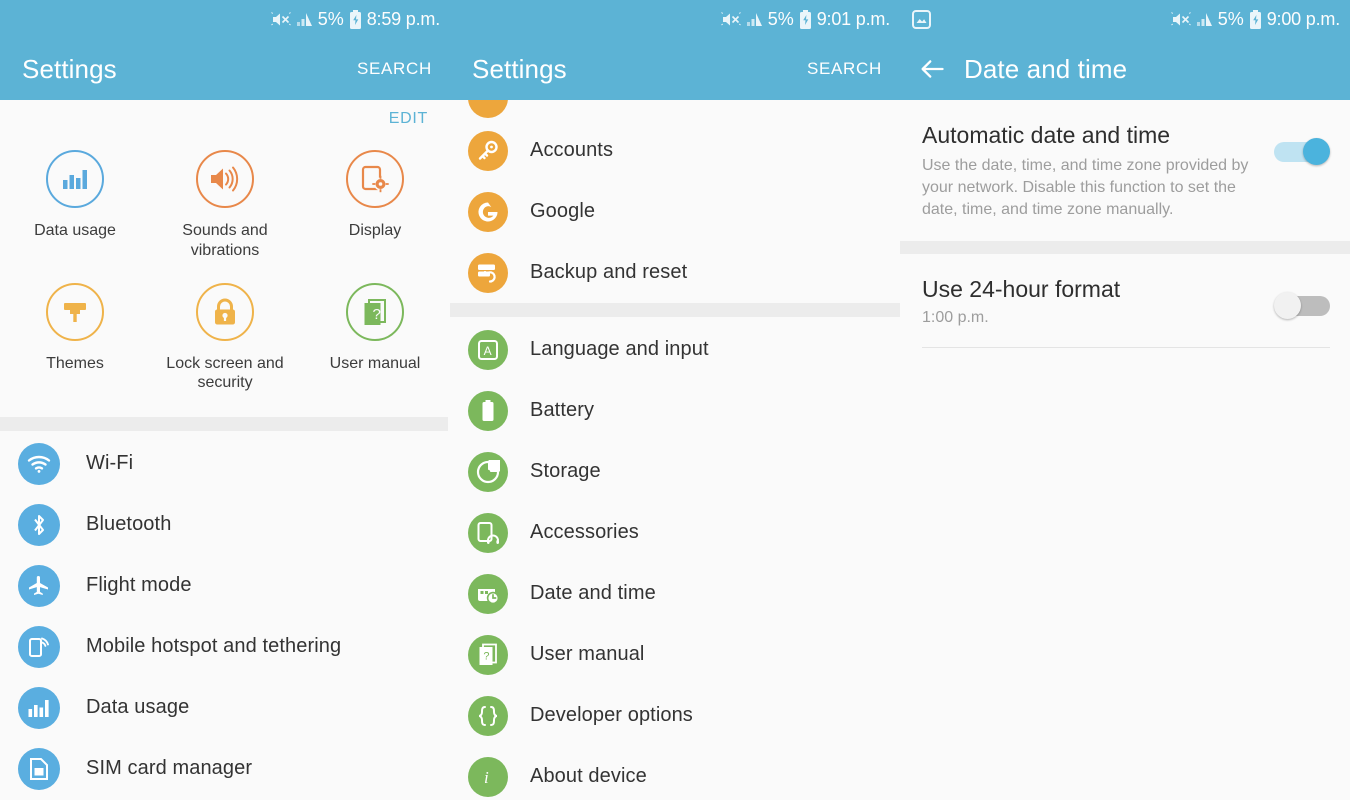  Describe the element at coordinates (563, 211) in the screenshot. I see `list-item-label: Google` at that location.